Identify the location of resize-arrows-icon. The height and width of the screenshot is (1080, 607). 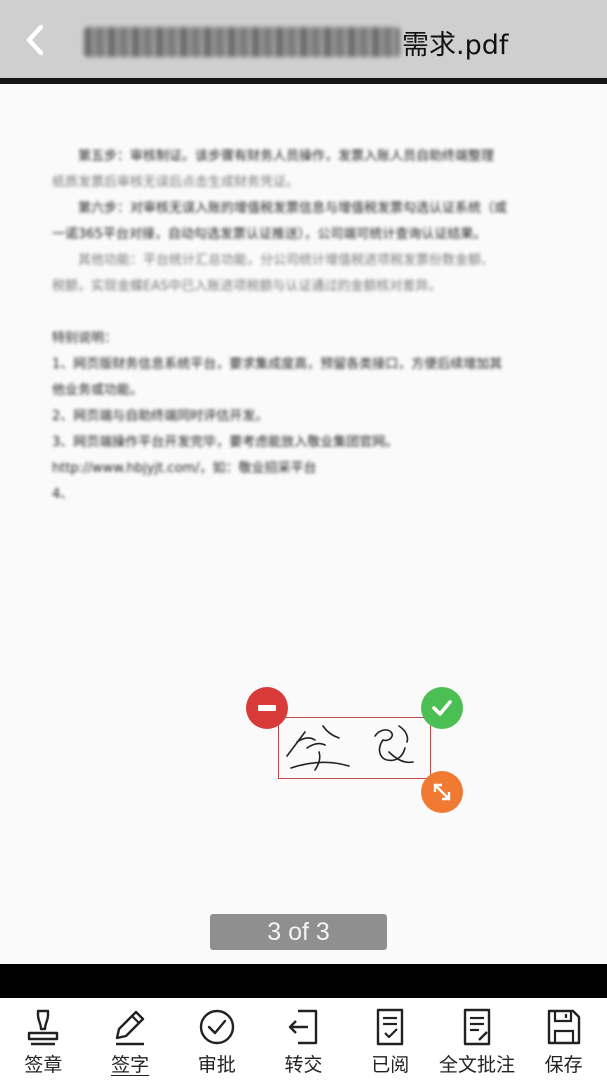
(442, 792).